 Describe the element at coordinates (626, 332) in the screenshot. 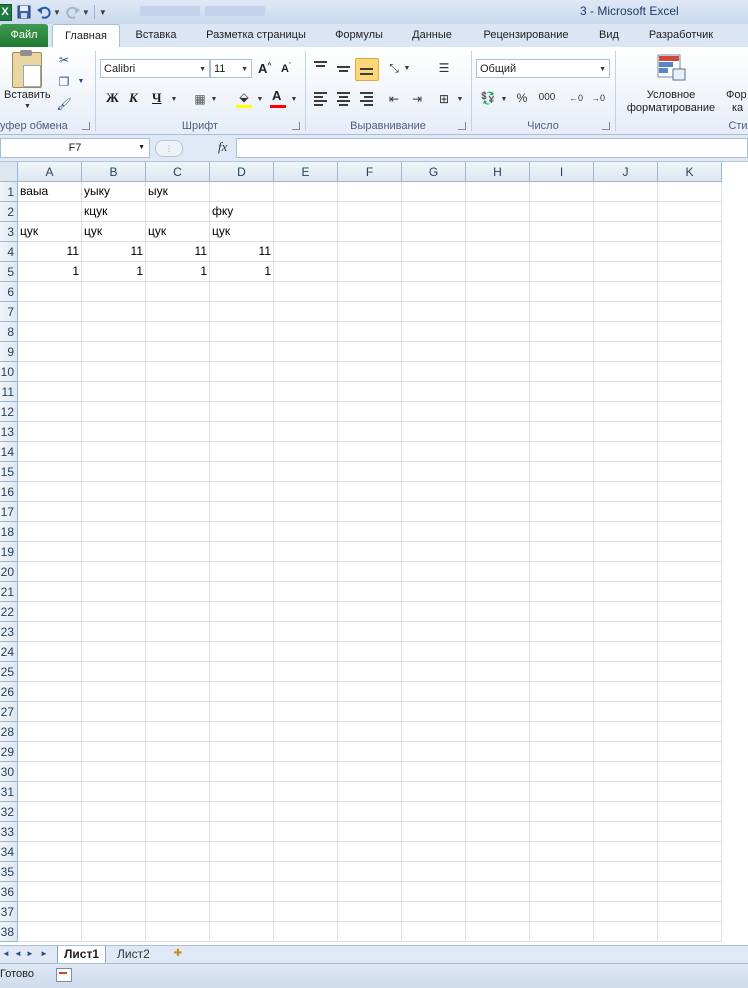

I see `cell-j8` at that location.